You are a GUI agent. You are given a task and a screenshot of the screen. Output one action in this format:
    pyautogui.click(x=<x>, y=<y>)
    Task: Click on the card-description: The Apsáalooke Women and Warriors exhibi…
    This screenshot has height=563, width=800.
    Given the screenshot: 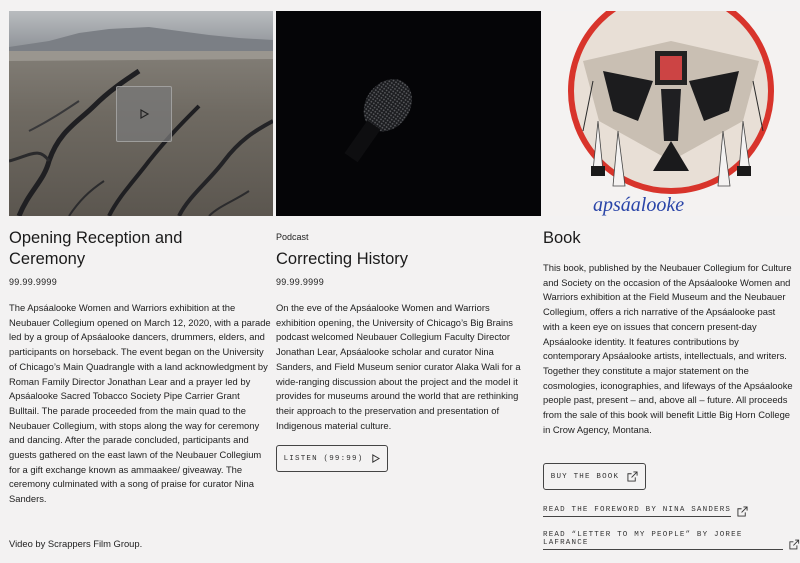 What is the action you would take?
    pyautogui.click(x=140, y=403)
    